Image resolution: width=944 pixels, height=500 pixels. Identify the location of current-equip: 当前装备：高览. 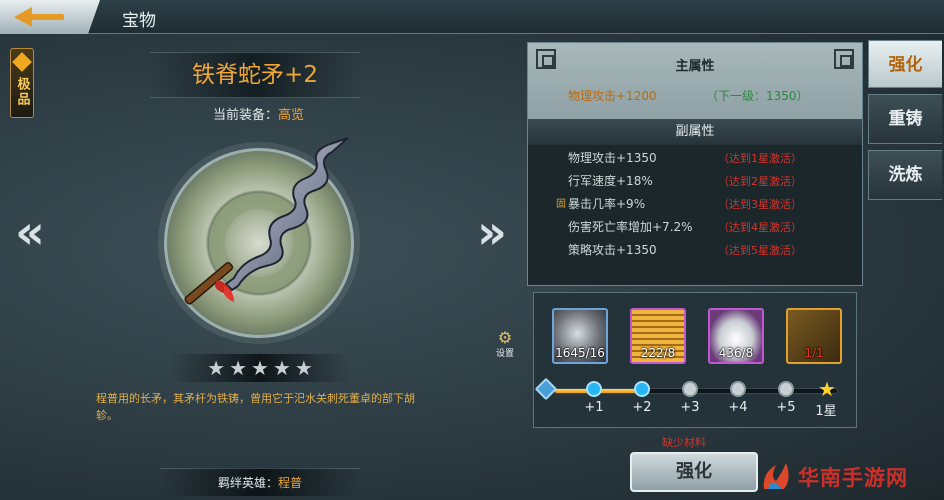
(258, 113).